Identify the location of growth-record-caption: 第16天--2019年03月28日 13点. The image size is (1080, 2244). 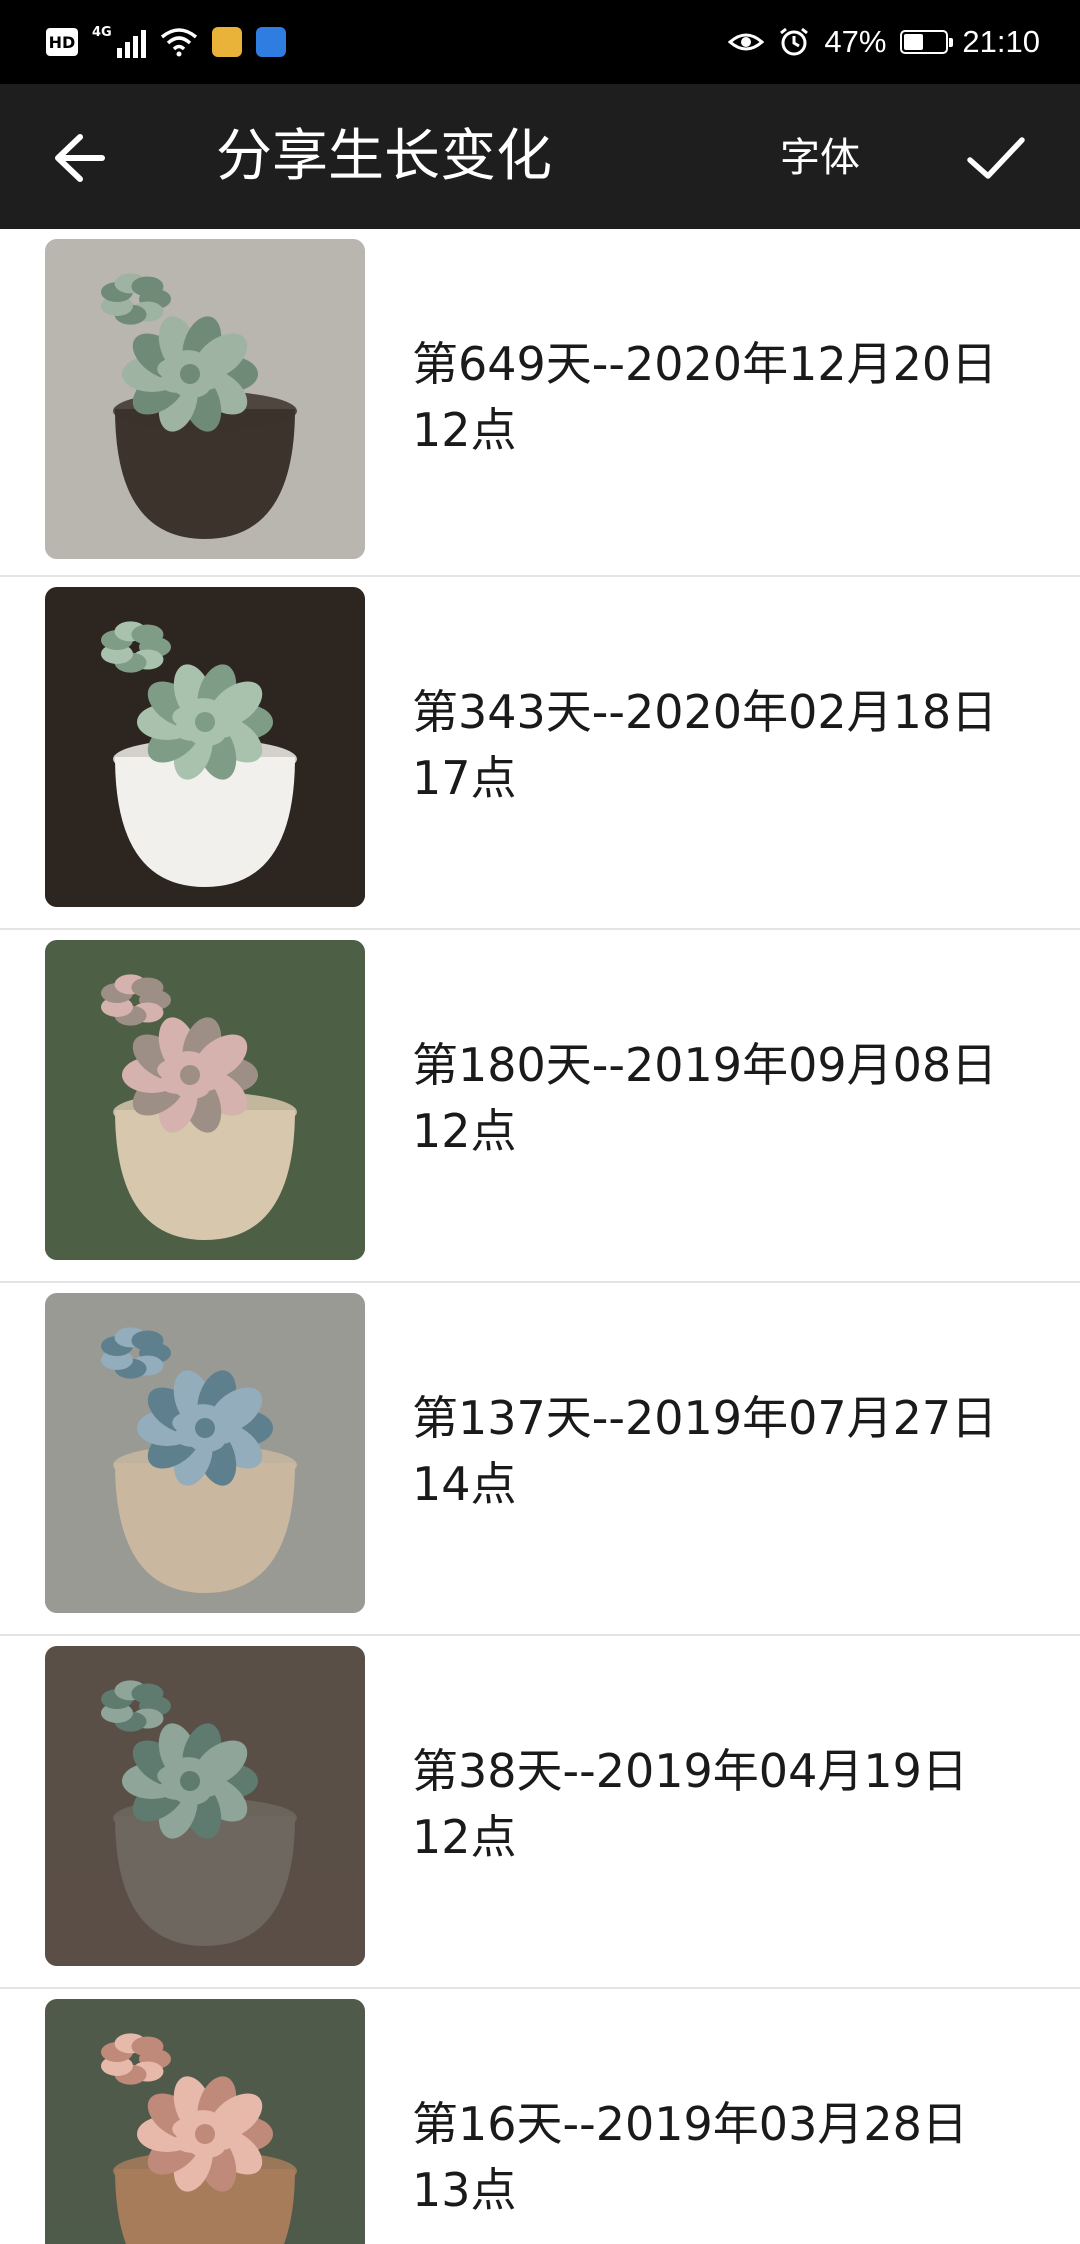
(732, 2157).